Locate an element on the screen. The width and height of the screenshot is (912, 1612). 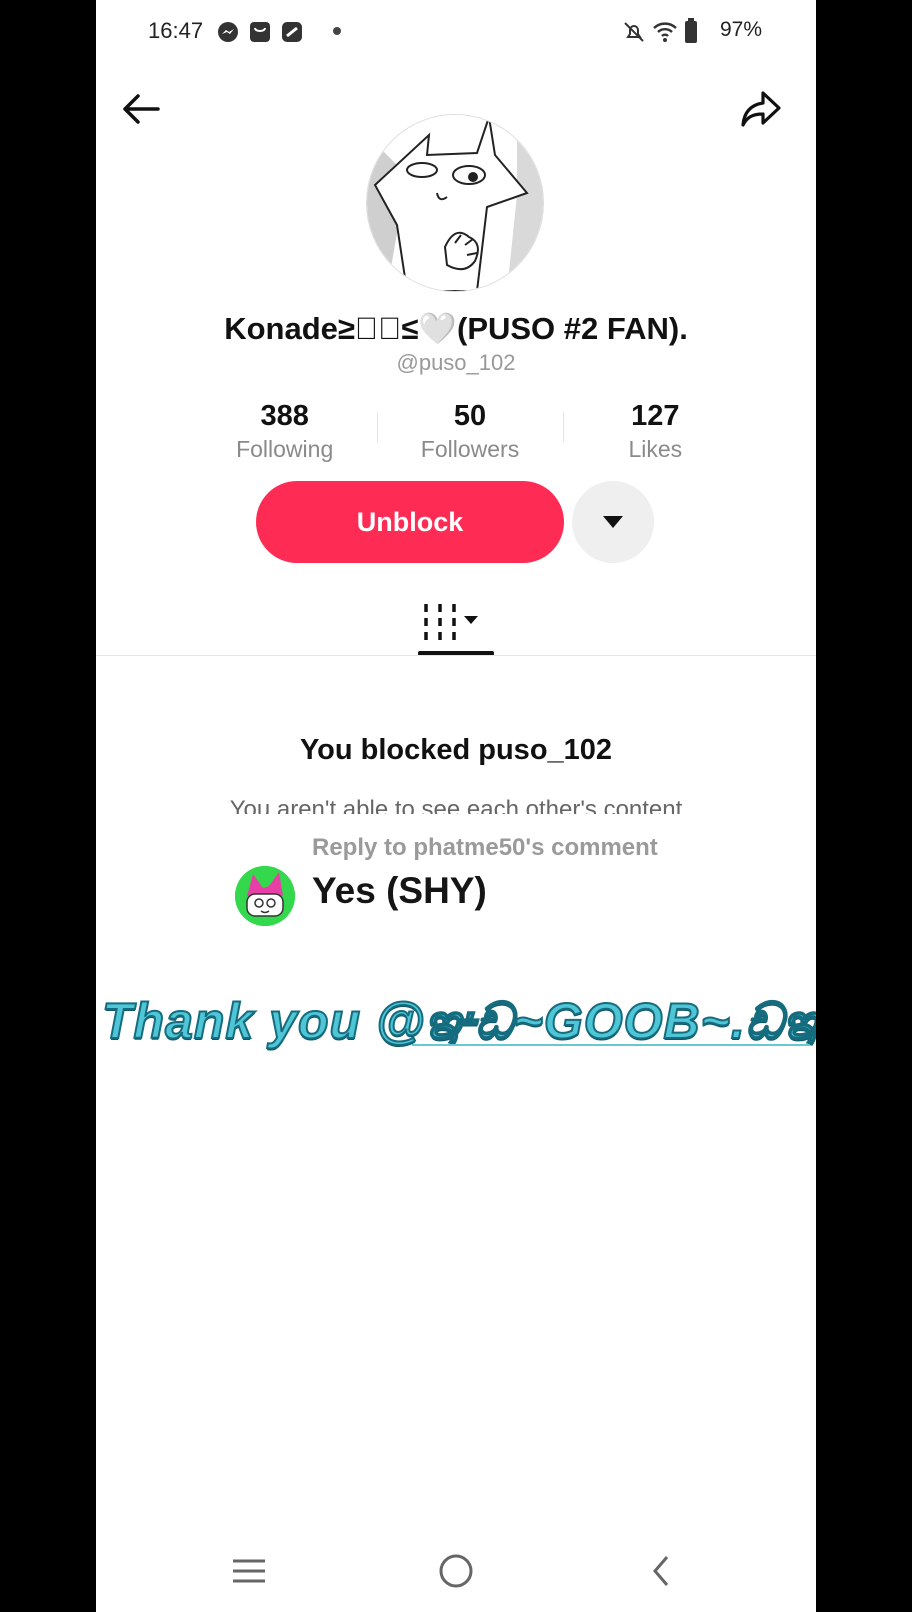
system-back-button is located at coordinates (661, 1571).